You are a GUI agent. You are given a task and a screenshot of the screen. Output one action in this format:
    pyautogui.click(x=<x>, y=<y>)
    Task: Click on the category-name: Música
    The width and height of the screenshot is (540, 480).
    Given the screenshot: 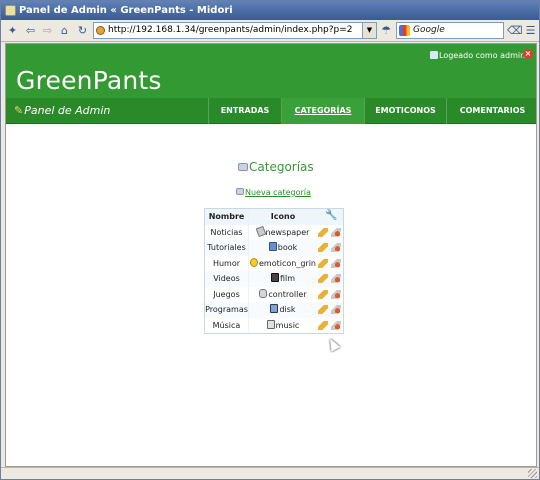 What is the action you would take?
    pyautogui.click(x=227, y=325)
    